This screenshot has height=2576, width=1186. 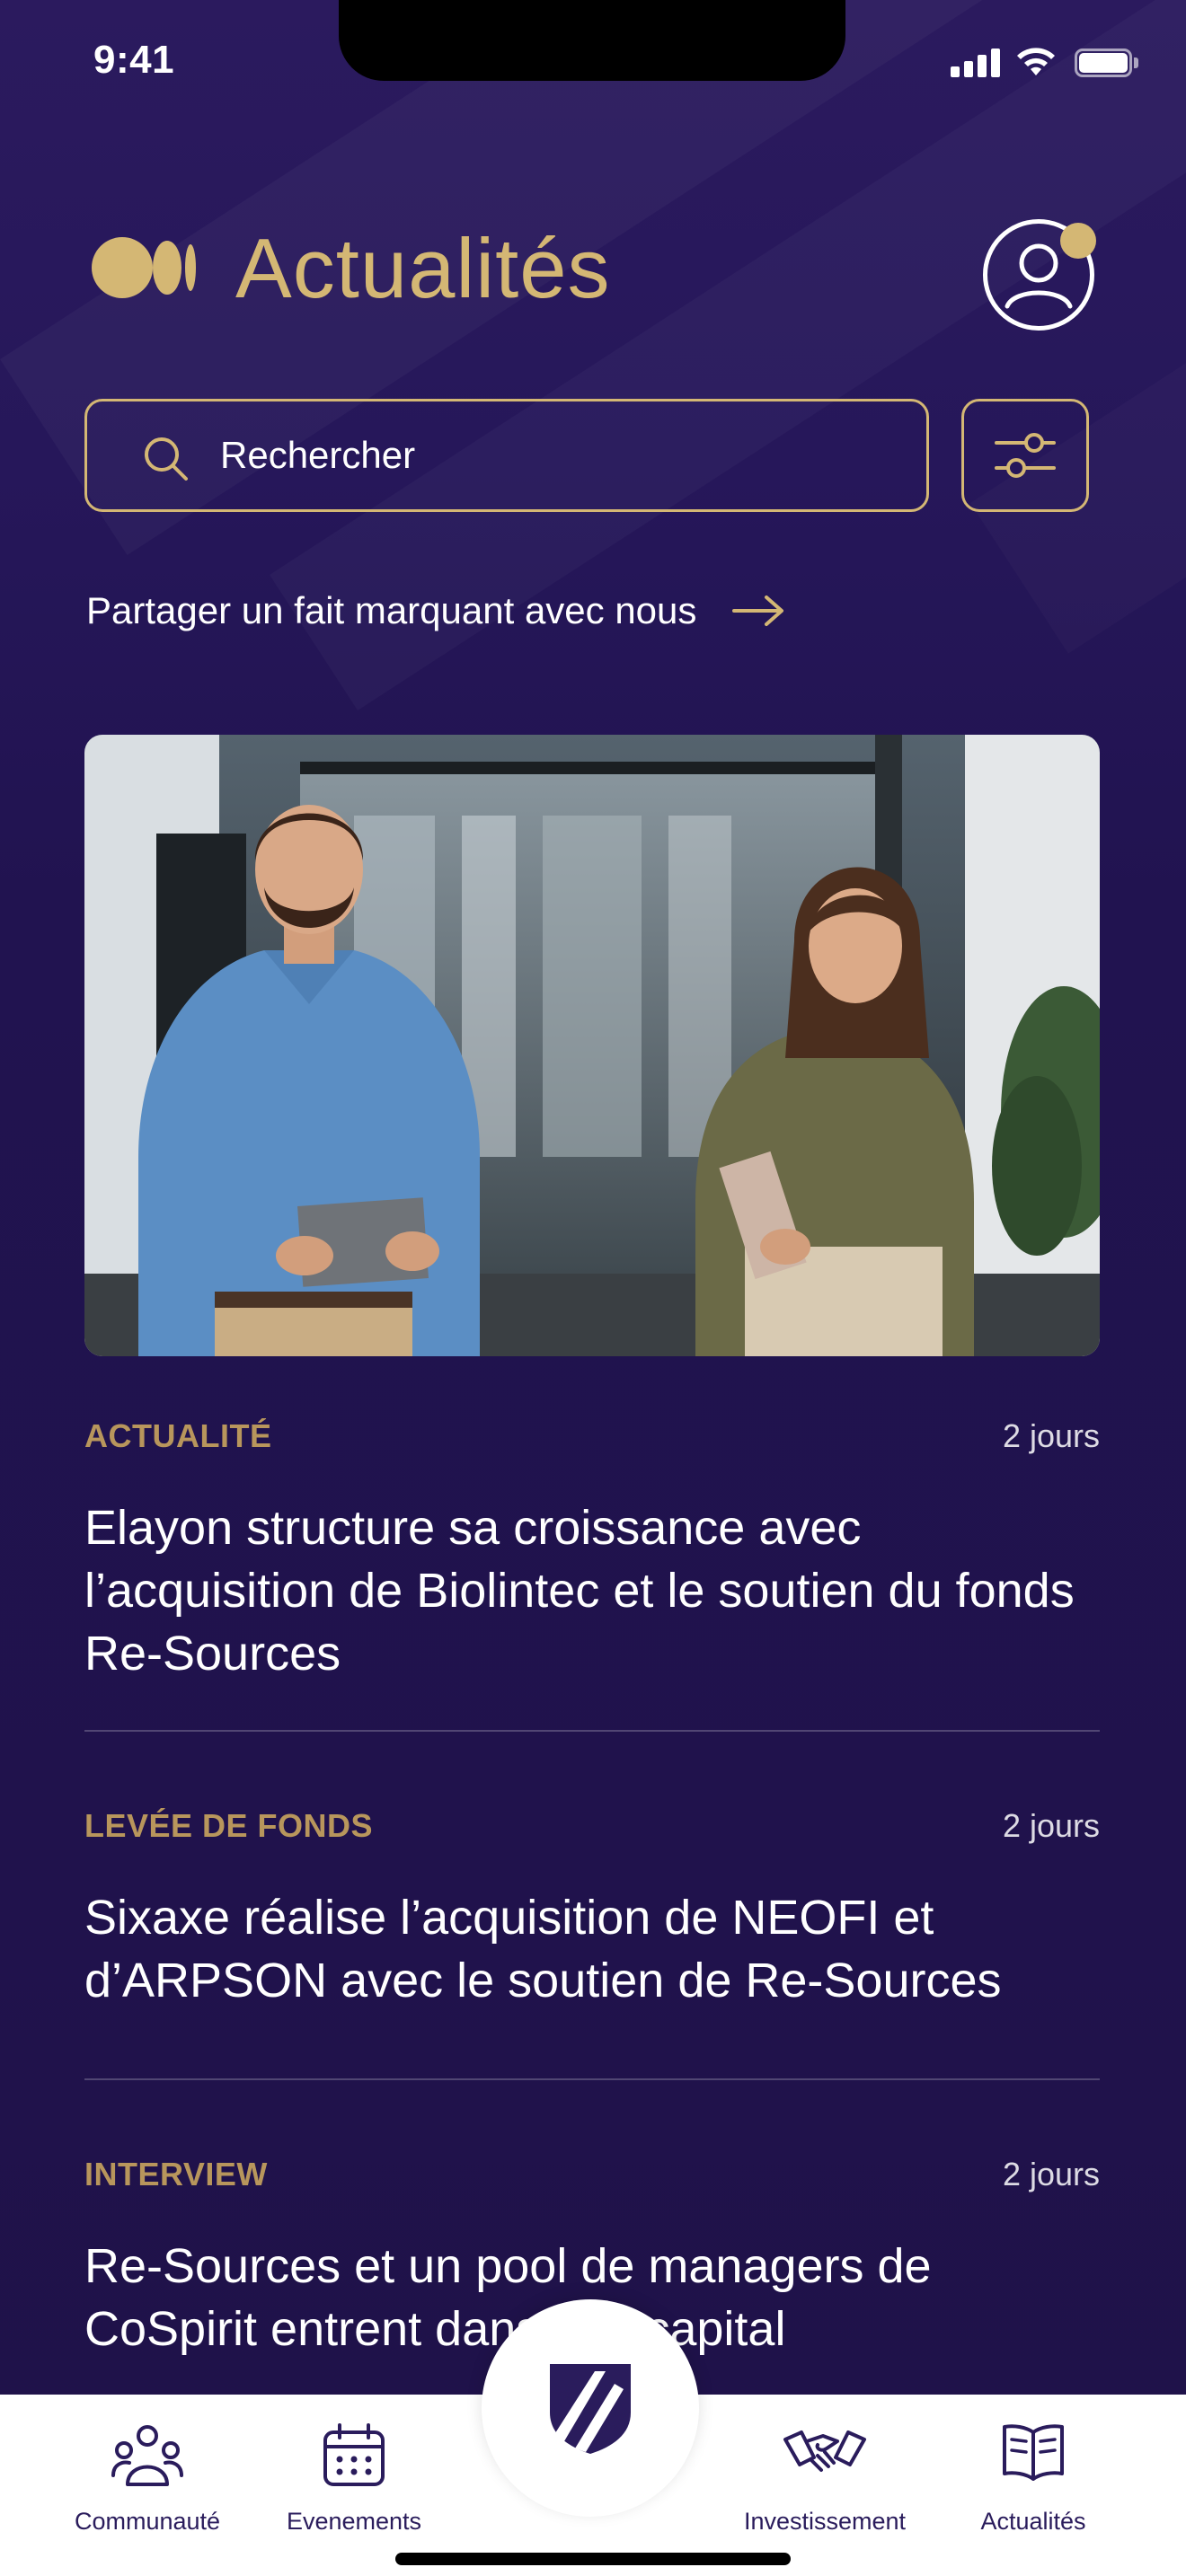 What do you see at coordinates (1033, 2521) in the screenshot?
I see `nav-label: Actualités` at bounding box center [1033, 2521].